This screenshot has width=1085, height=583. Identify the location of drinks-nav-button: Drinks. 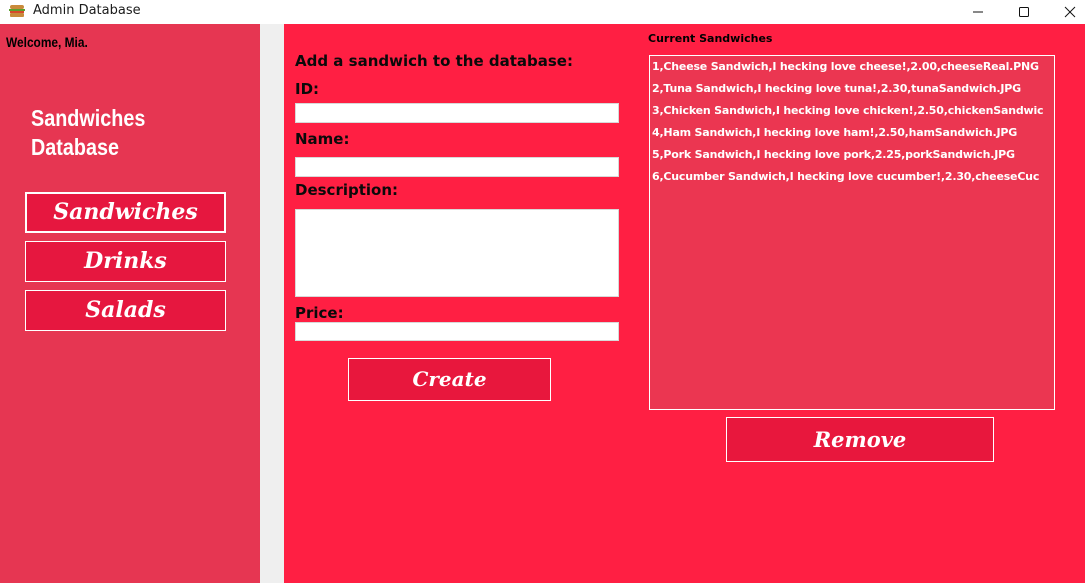
(125, 261).